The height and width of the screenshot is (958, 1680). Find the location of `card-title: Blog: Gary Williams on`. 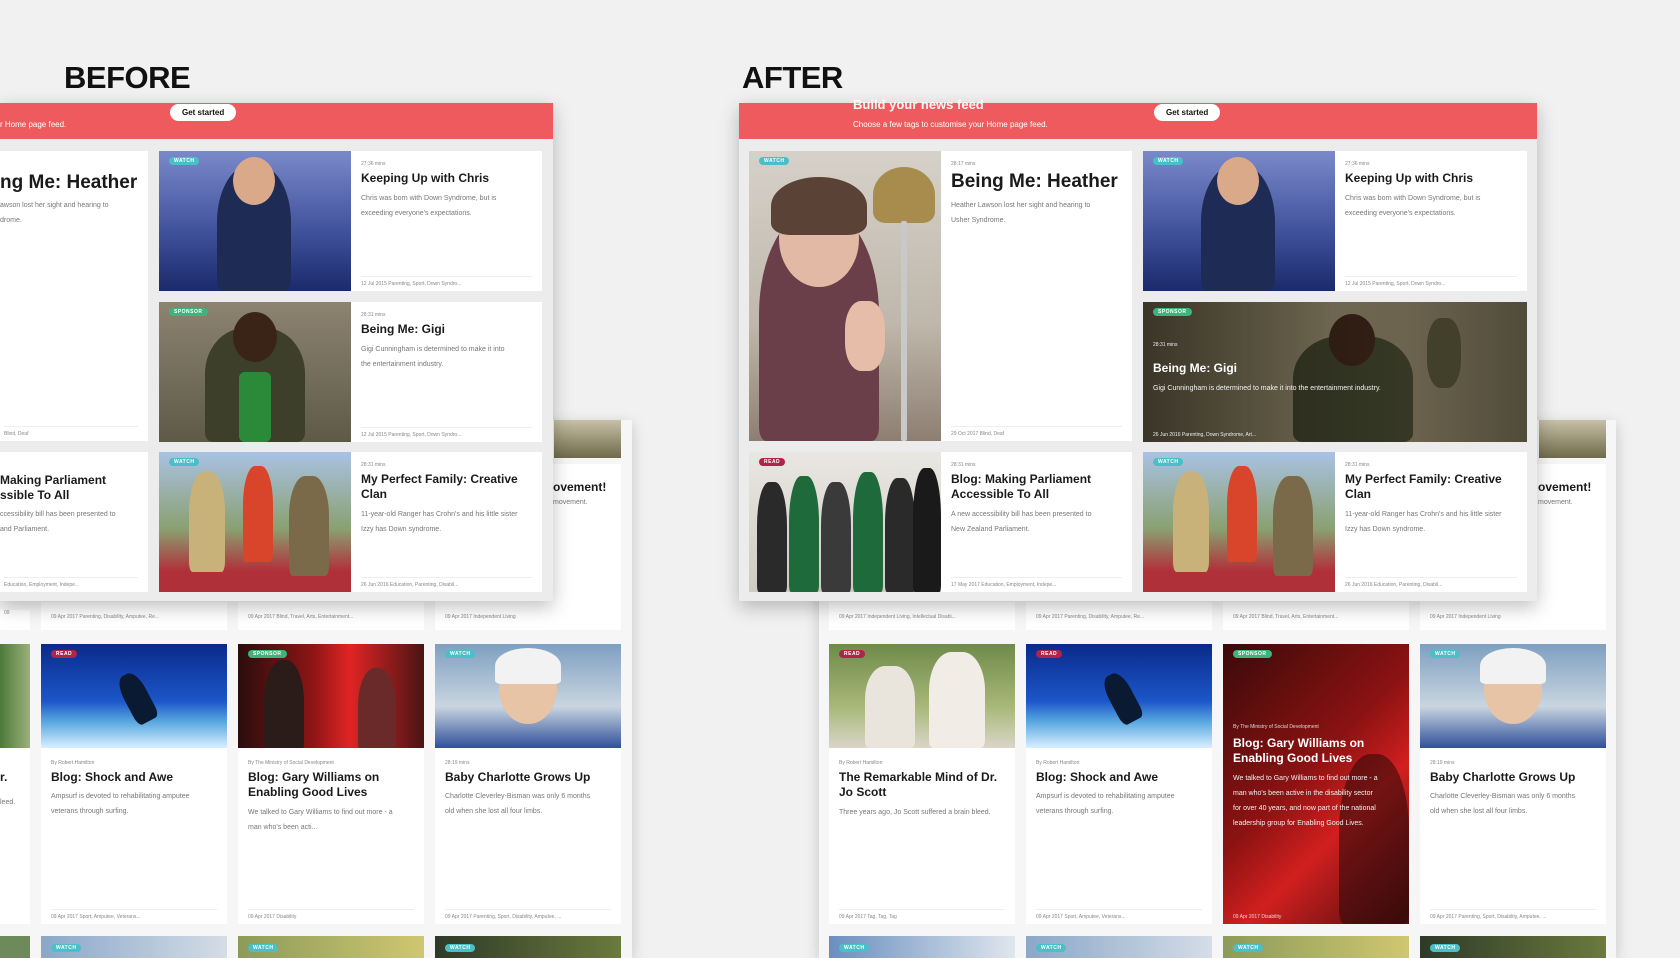

card-title: Blog: Gary Williams on is located at coordinates (314, 777).